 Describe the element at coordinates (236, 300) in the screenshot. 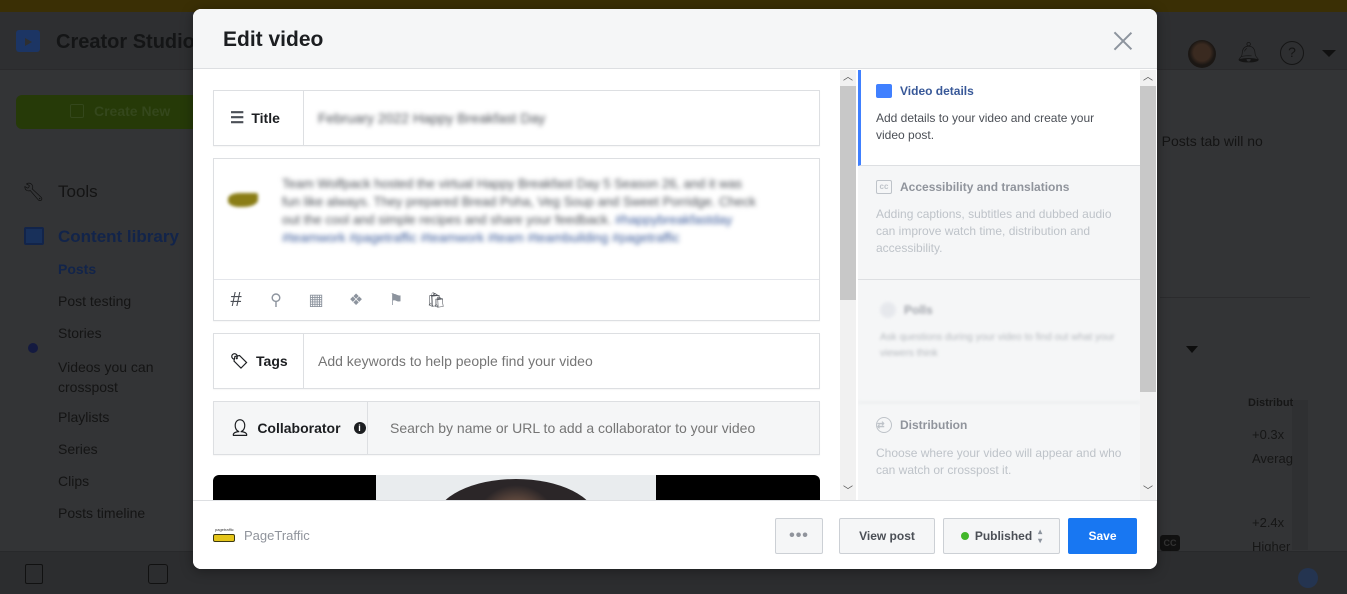

I see `hashtag-icon: #` at that location.